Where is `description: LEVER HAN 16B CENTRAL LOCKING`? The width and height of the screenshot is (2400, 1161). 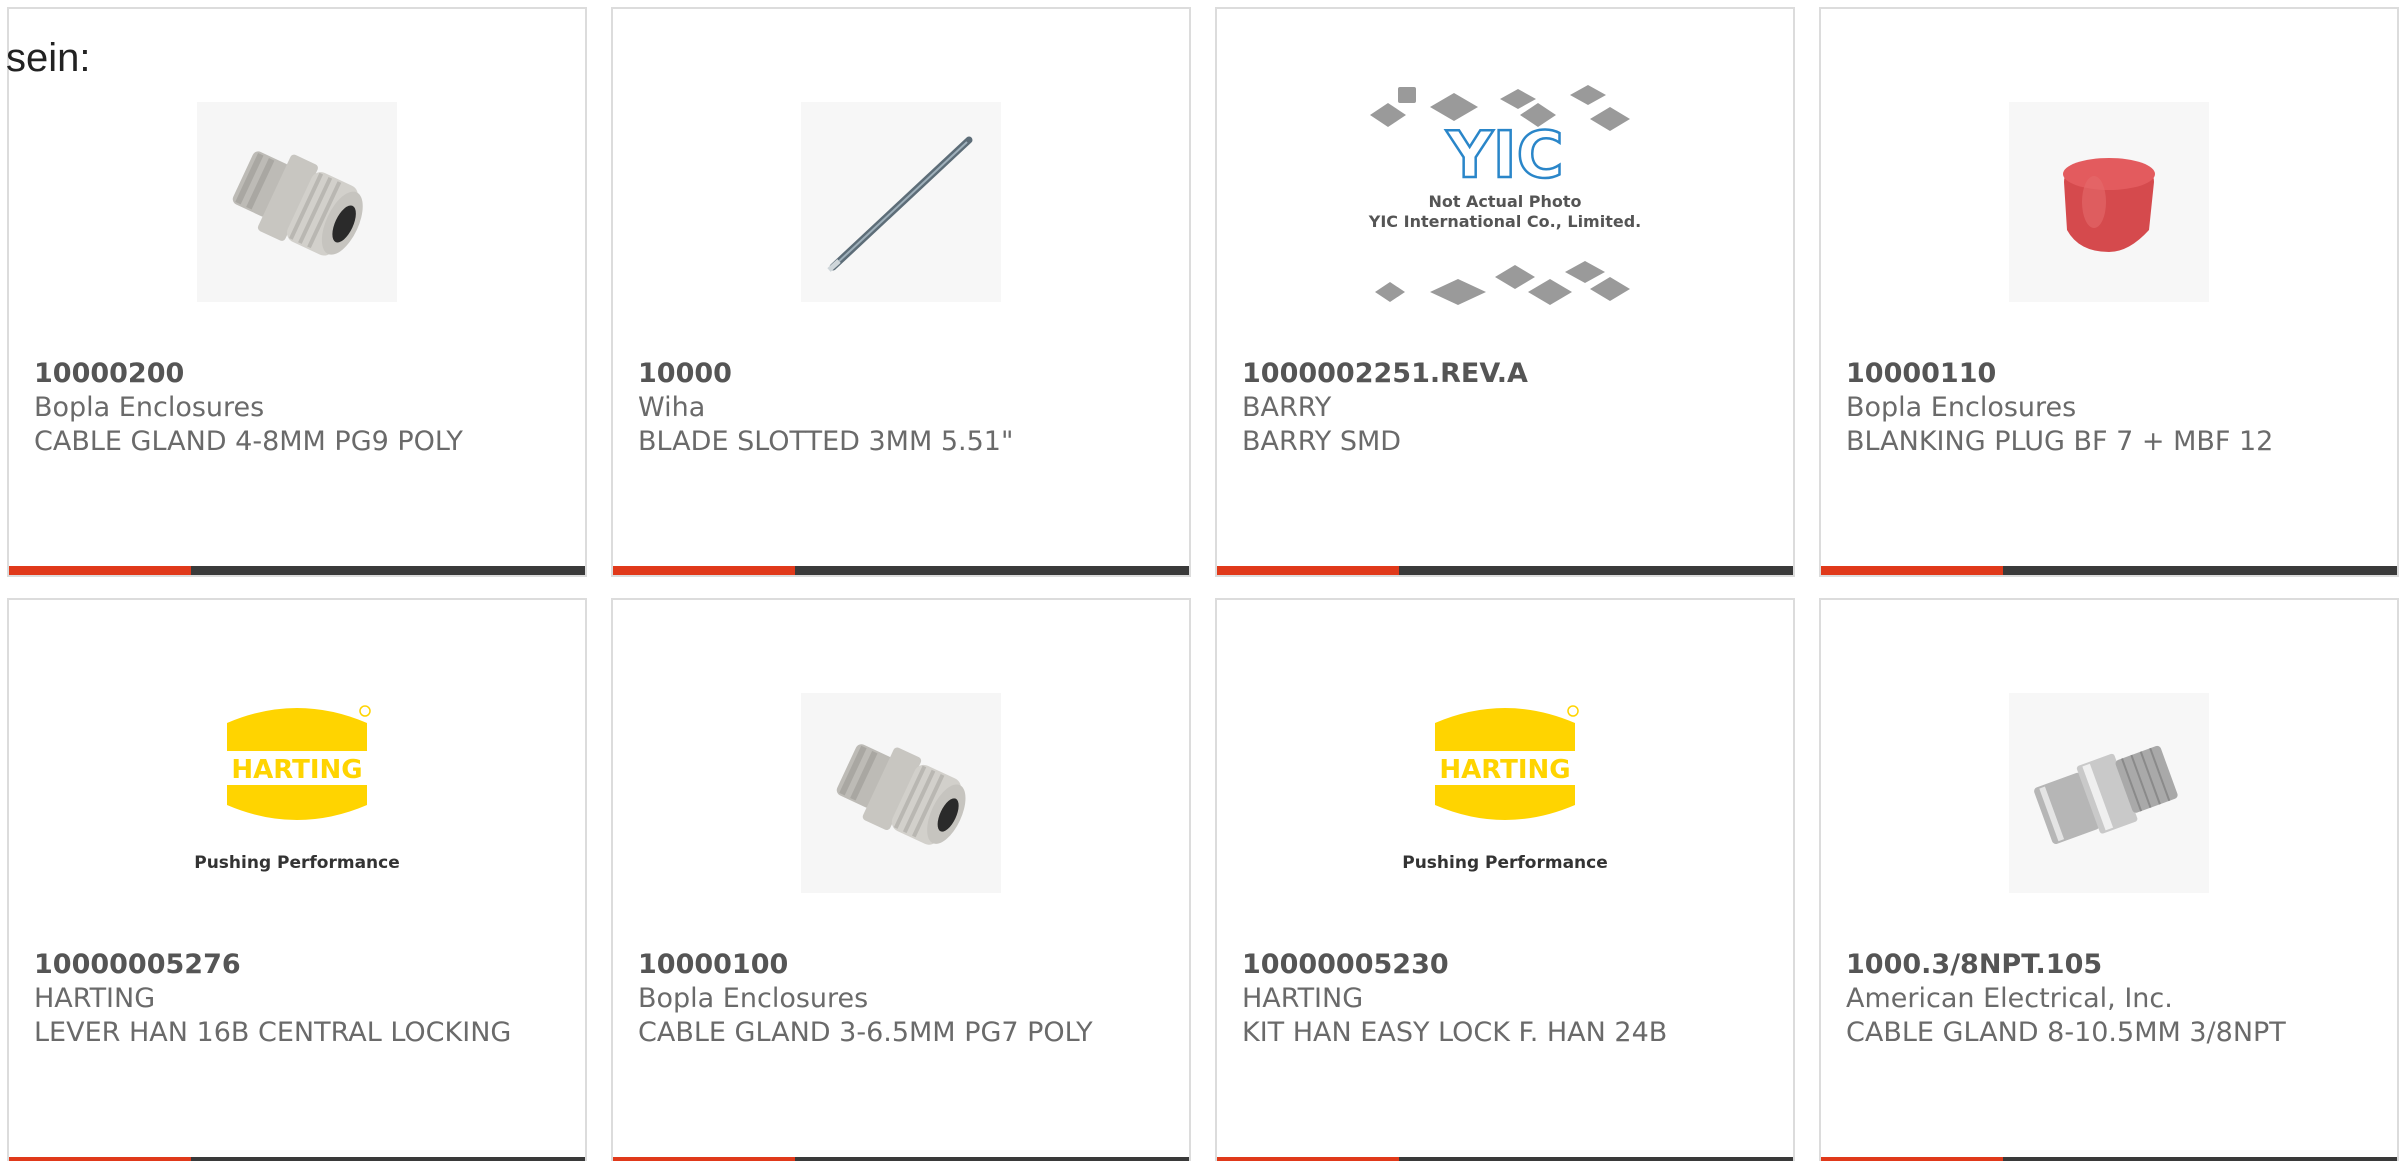
description: LEVER HAN 16B CENTRAL LOCKING is located at coordinates (273, 1032).